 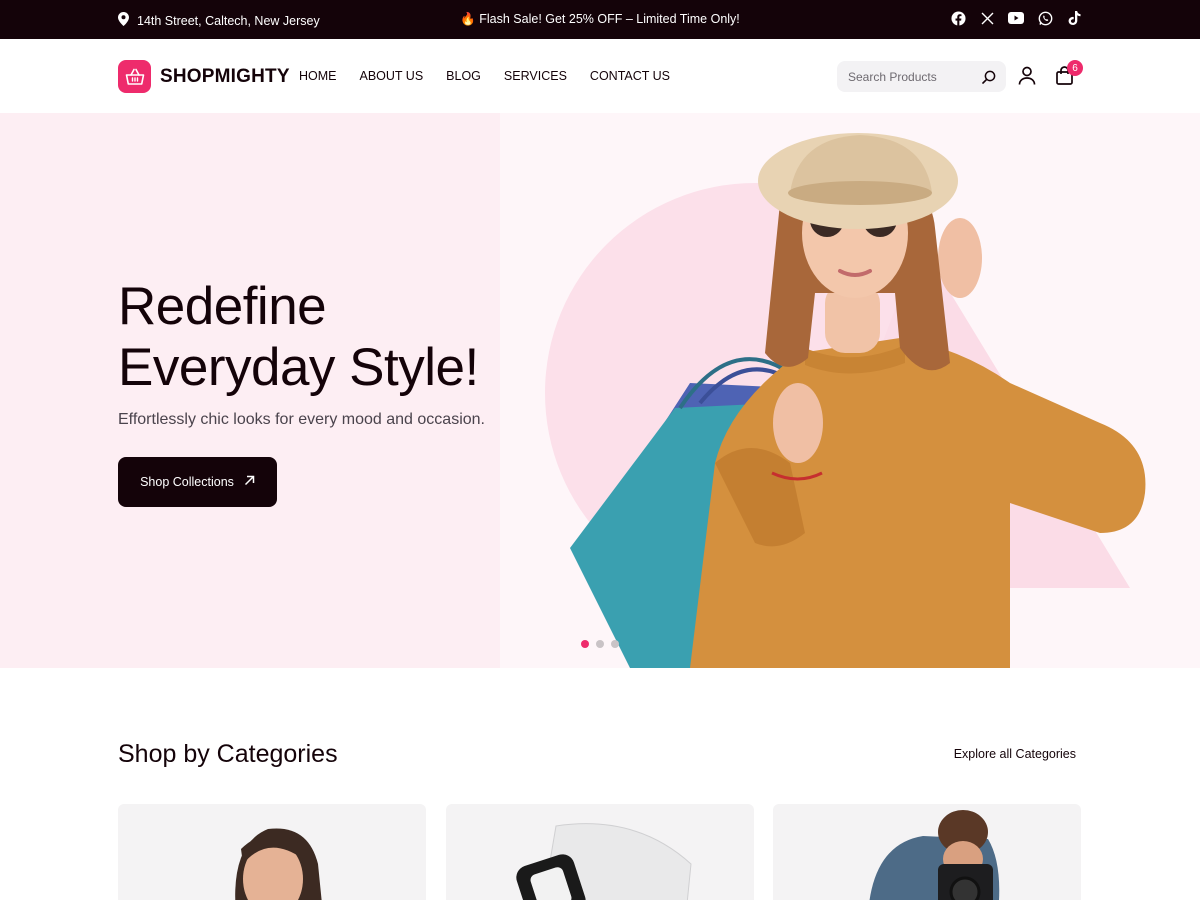 What do you see at coordinates (484, 76) in the screenshot?
I see `main-nav: HOME ABOUT US BLOG SERVICES CONTACT US` at bounding box center [484, 76].